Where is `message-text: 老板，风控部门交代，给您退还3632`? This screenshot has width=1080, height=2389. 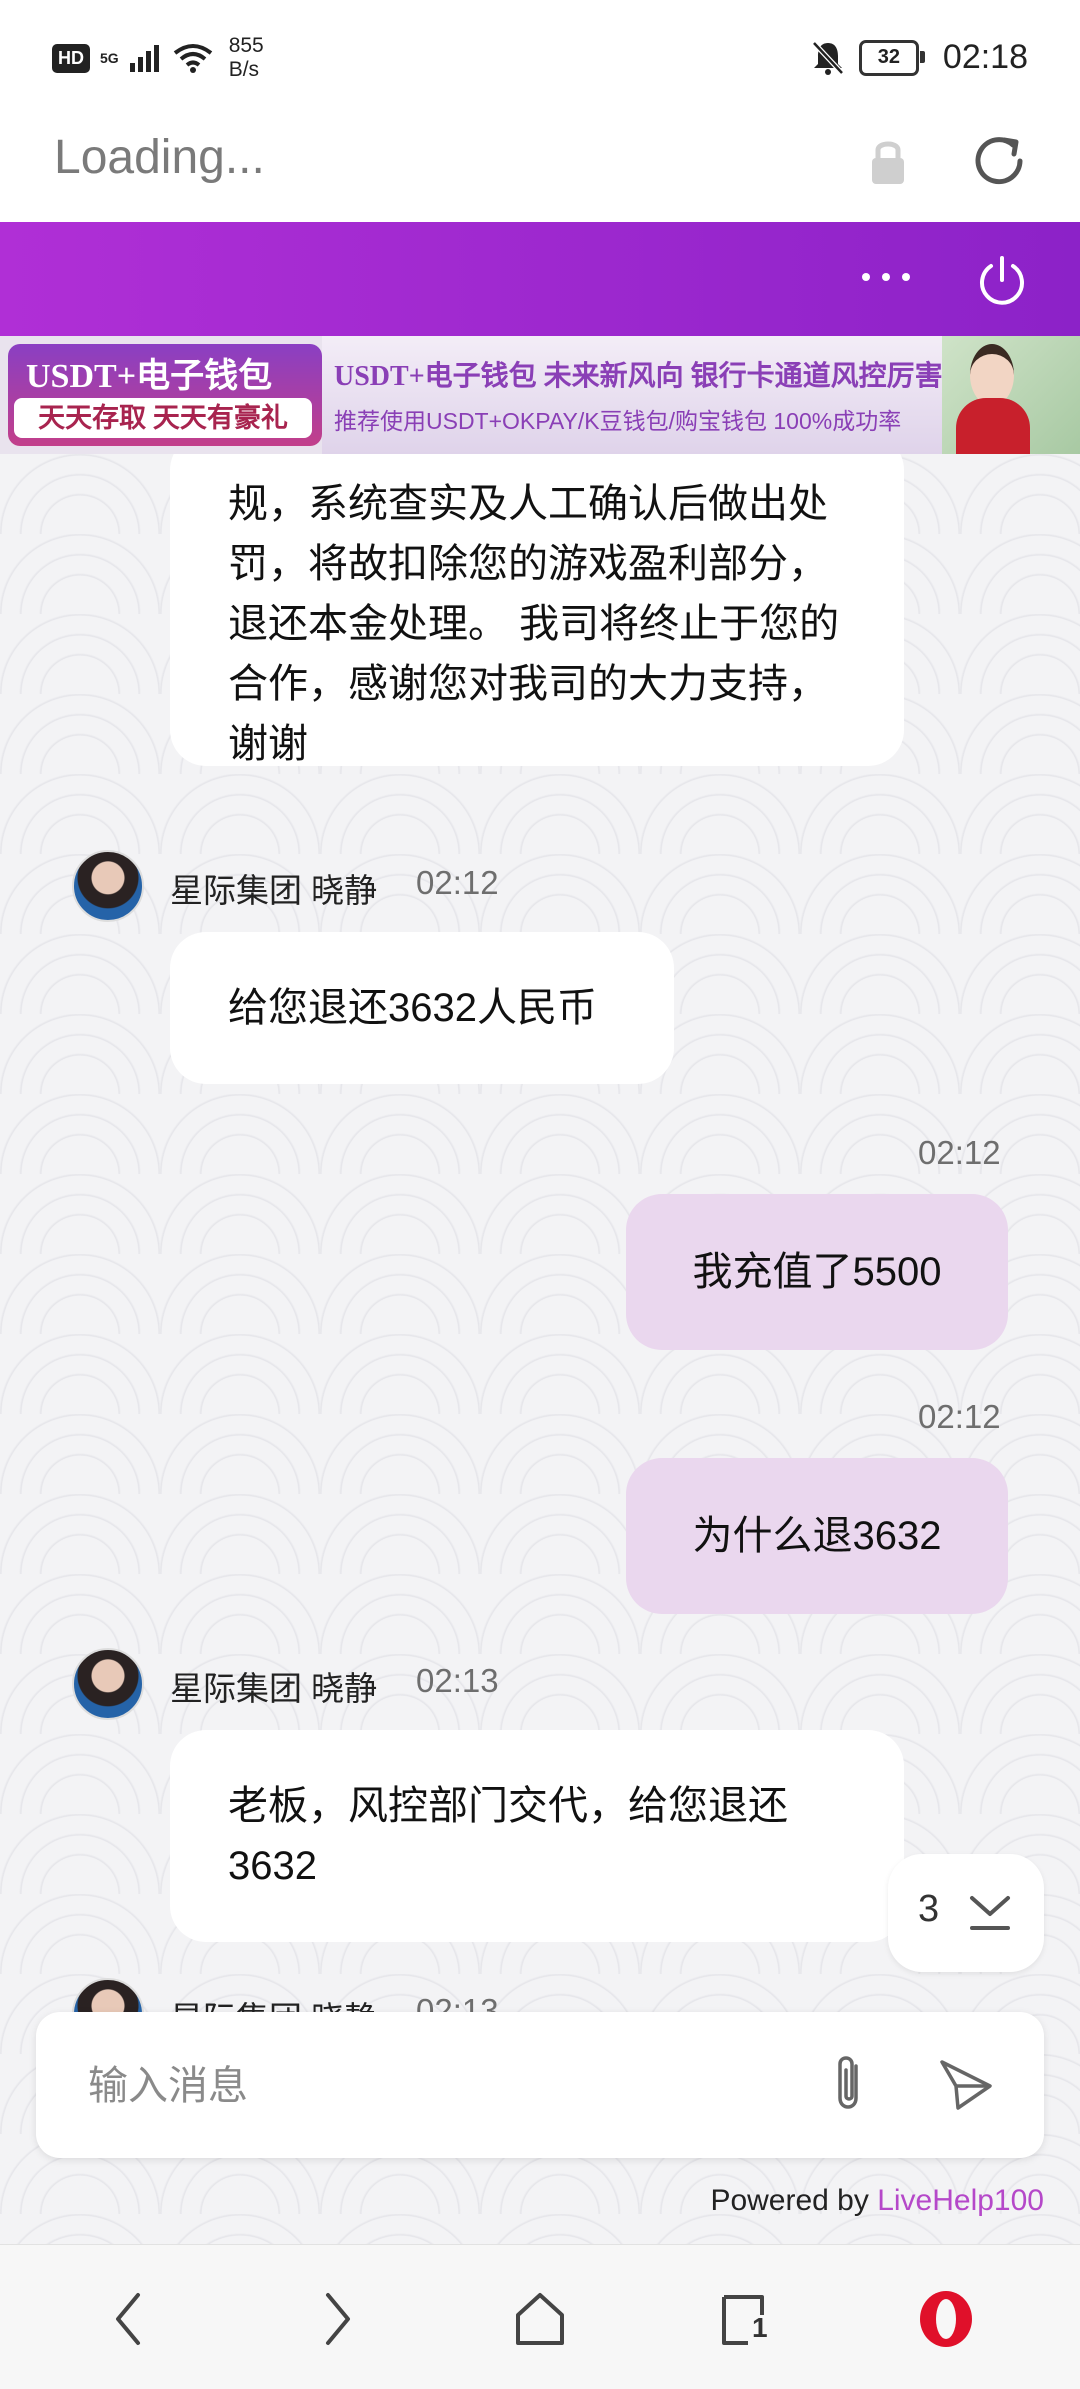 message-text: 老板，风控部门交代，给您退还3632 is located at coordinates (508, 1836).